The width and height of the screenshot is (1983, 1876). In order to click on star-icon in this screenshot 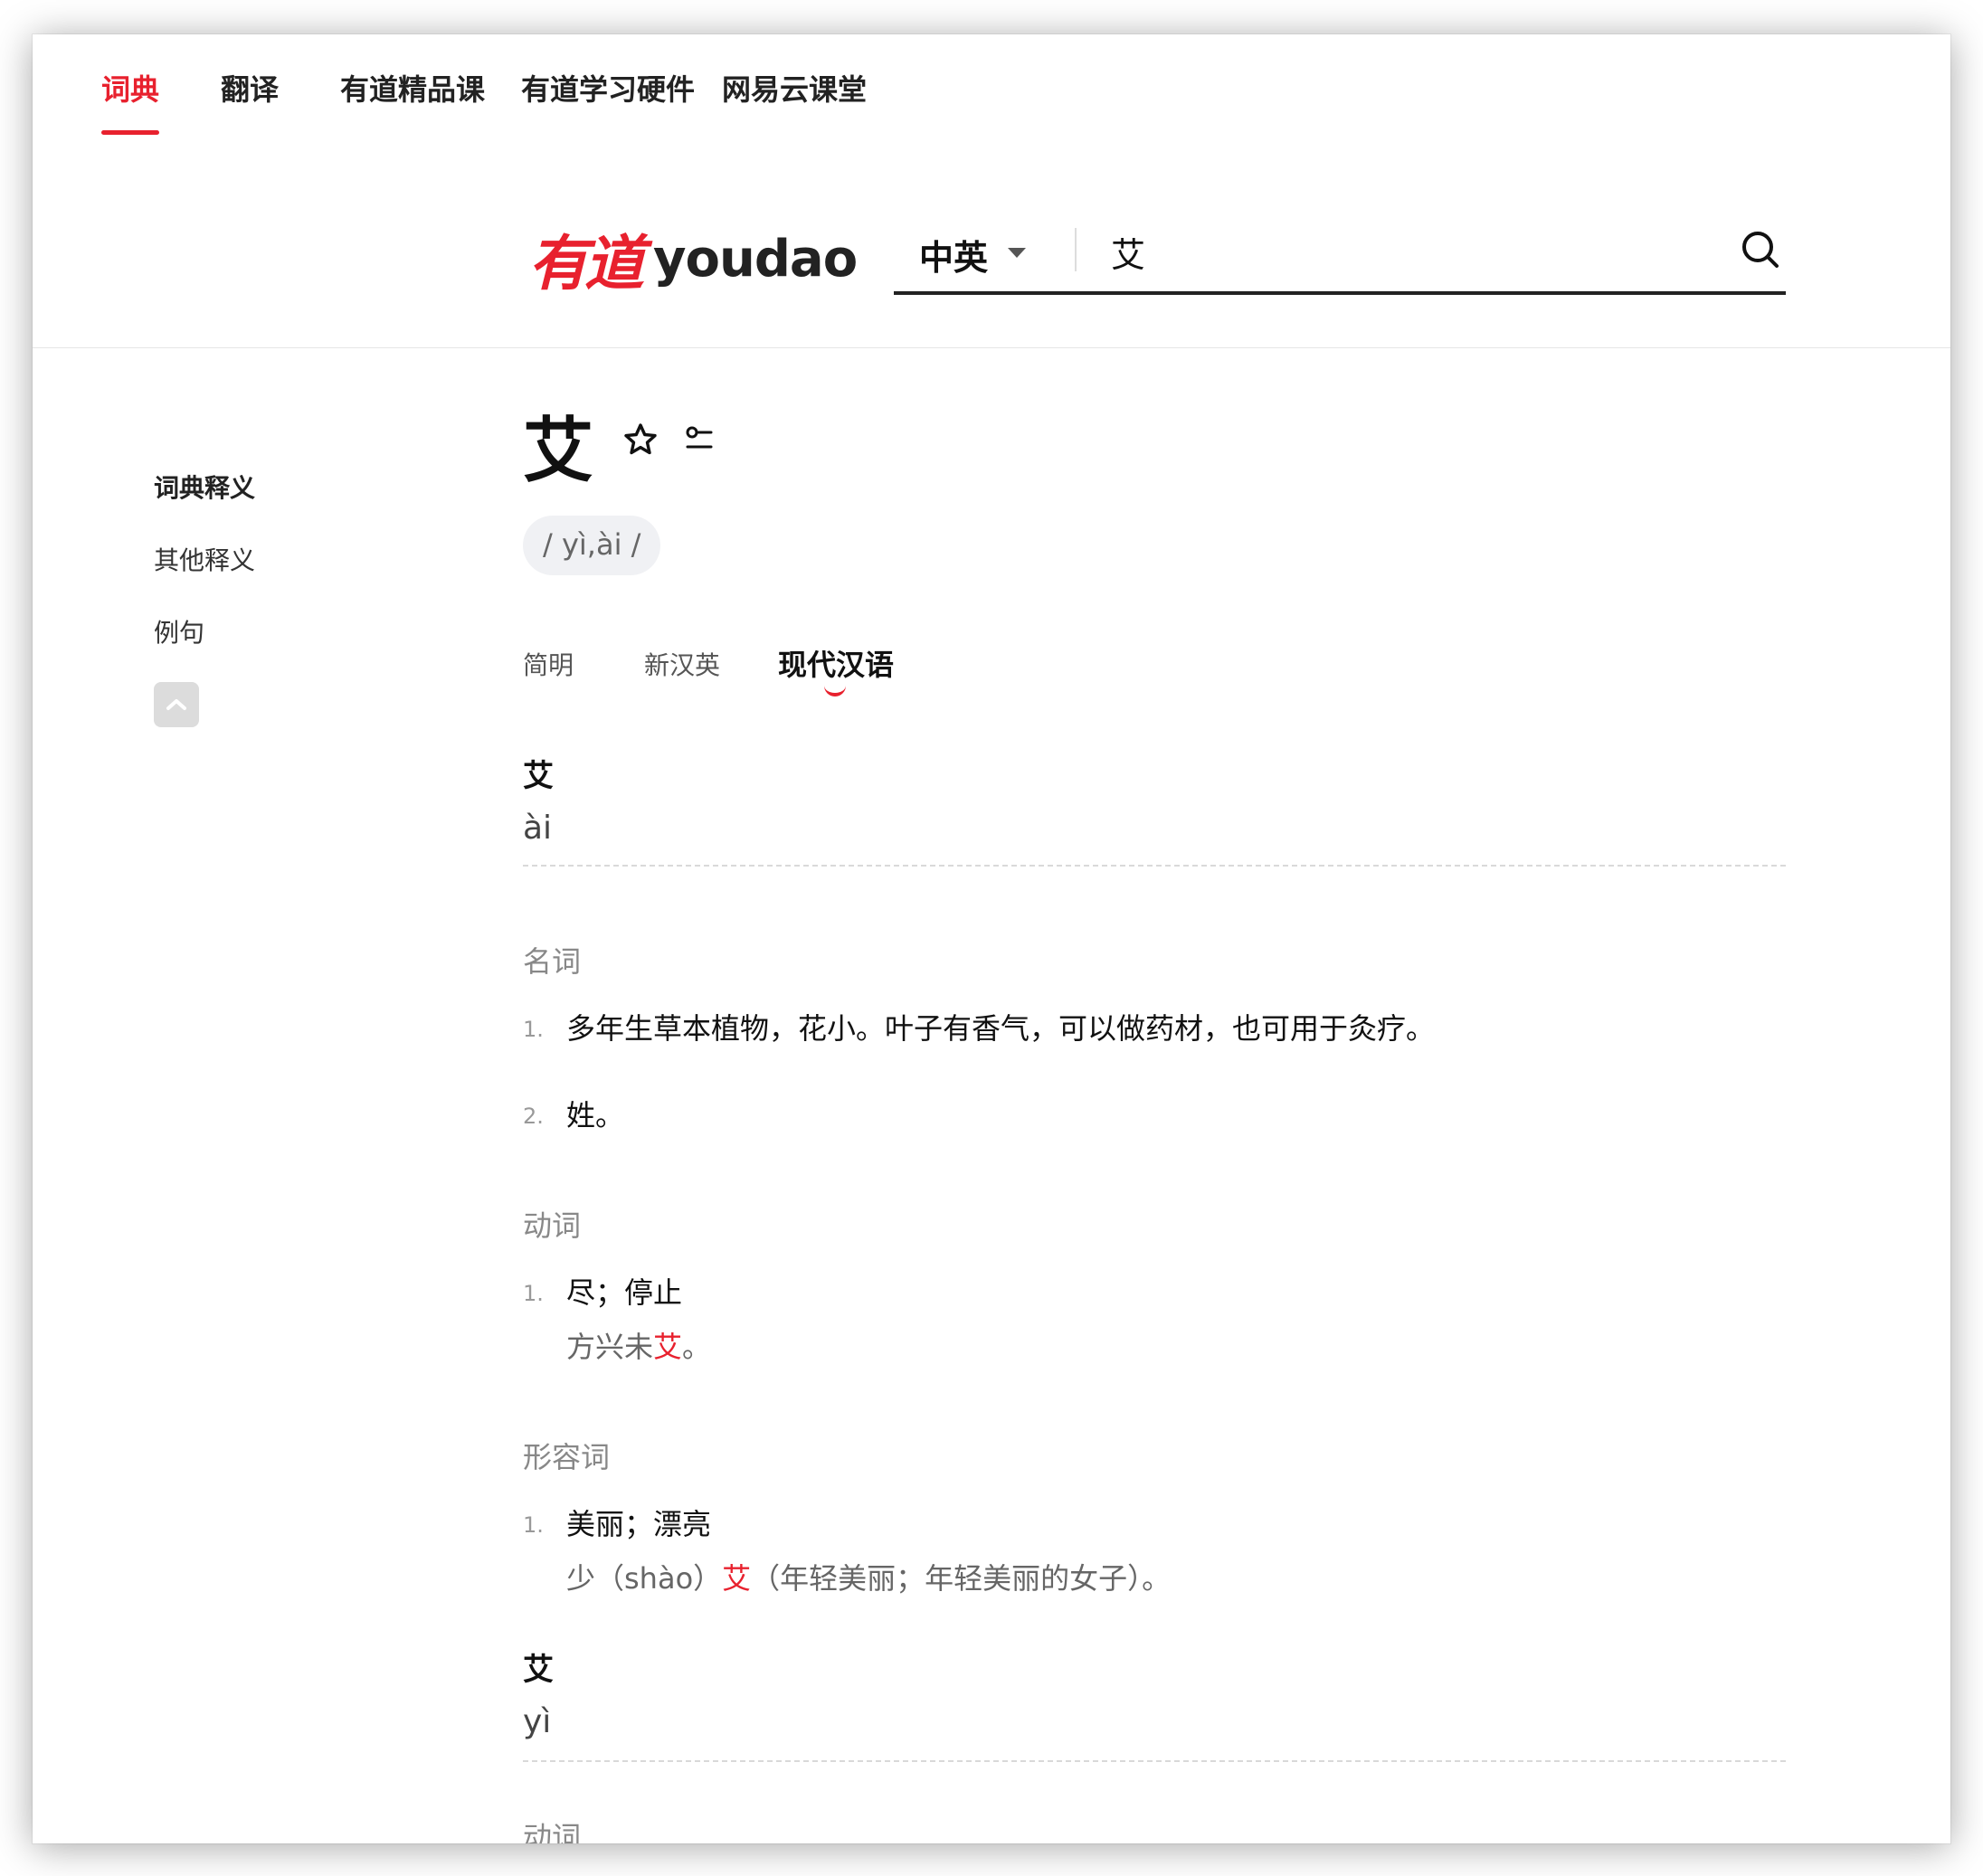, I will do `click(640, 440)`.